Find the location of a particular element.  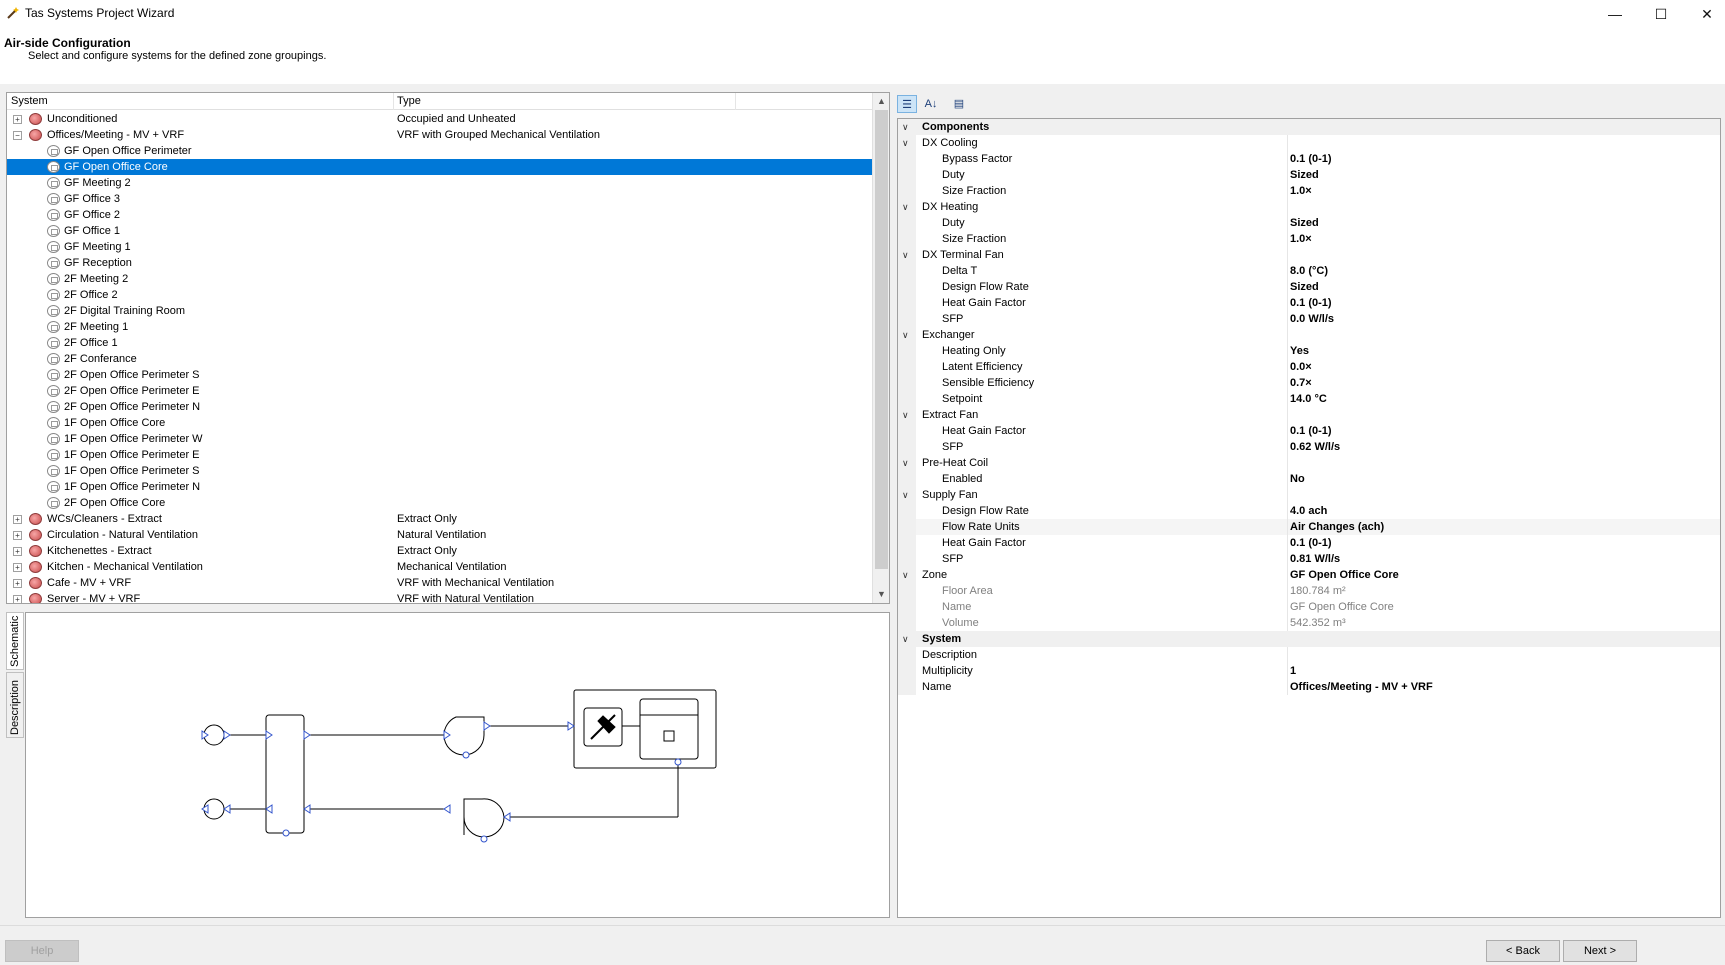

property-group: ∨ DX Cooling is located at coordinates (1309, 143).